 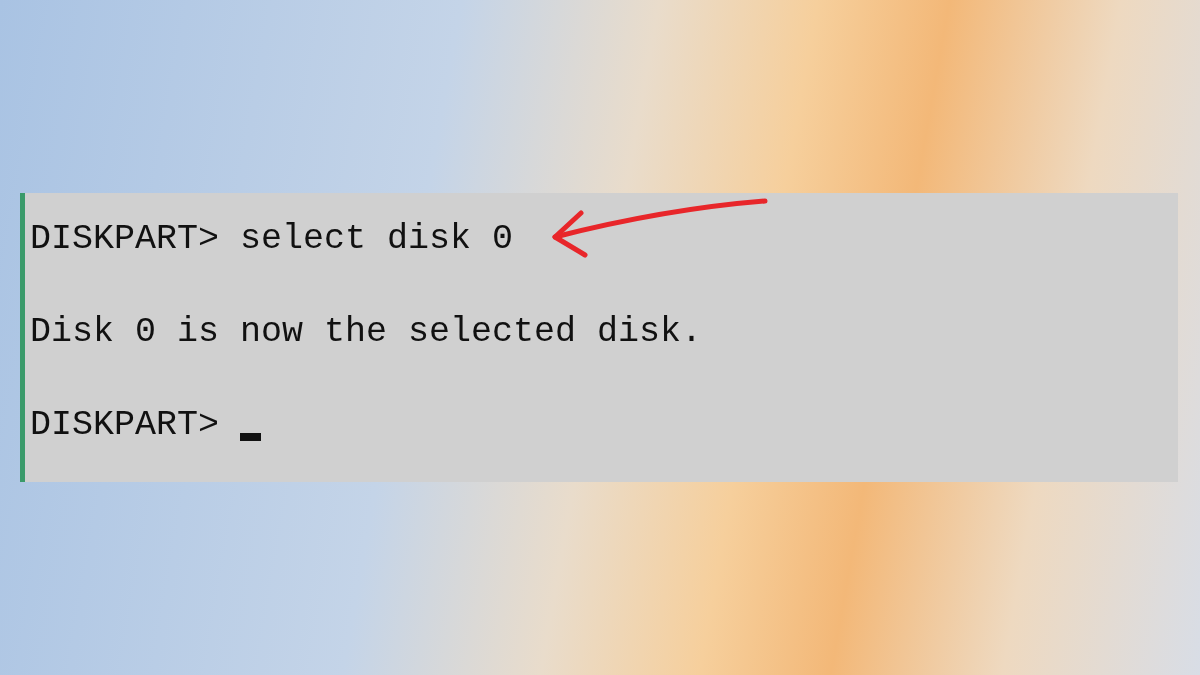 I want to click on output-text: Disk 0 is now the selected disk., so click(x=366, y=332).